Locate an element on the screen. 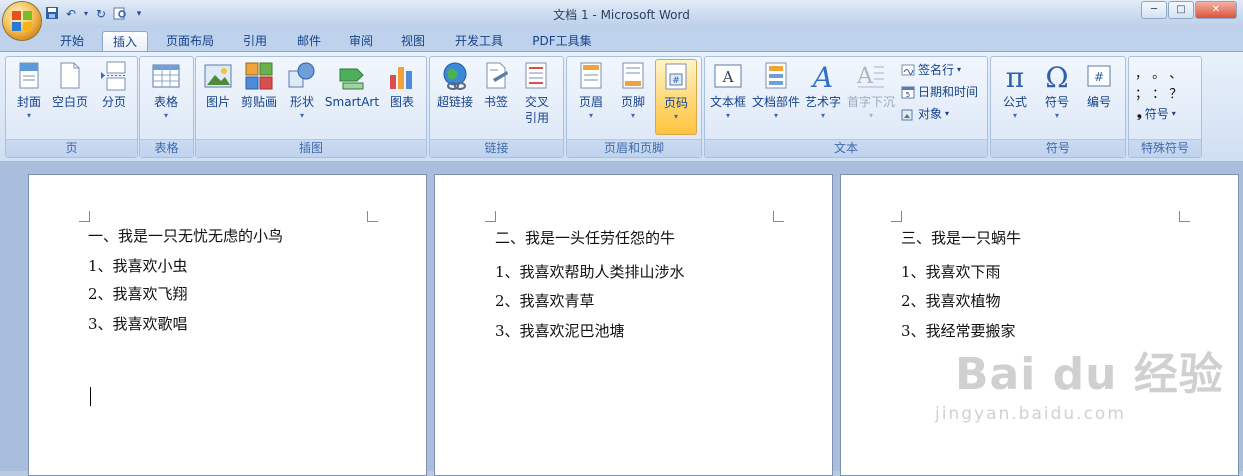  wordart-icon: A is located at coordinates (823, 77).